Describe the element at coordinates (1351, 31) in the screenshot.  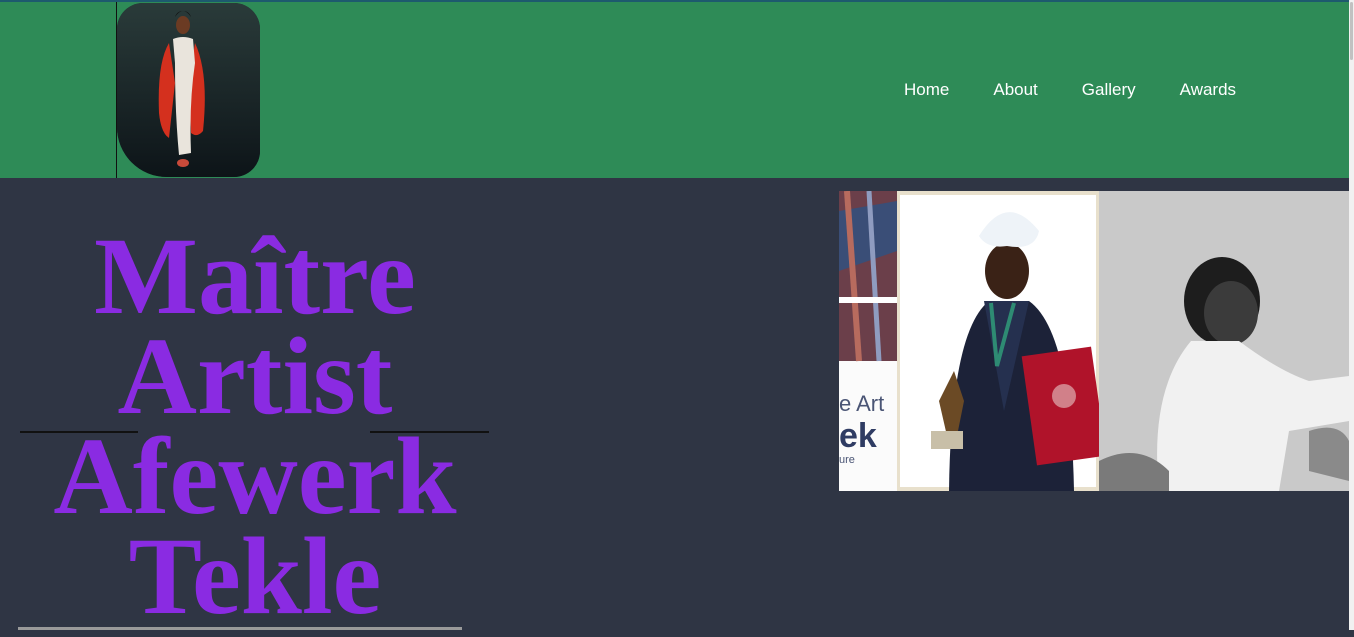
I see `scrollbar-thumb` at that location.